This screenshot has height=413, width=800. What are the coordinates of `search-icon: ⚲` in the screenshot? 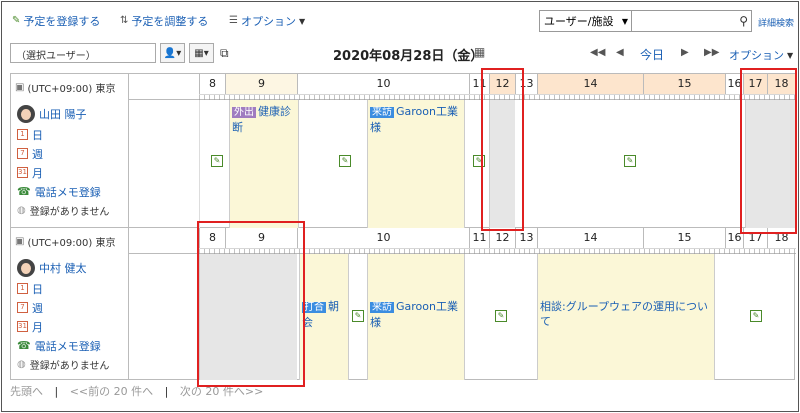 It's located at (743, 21).